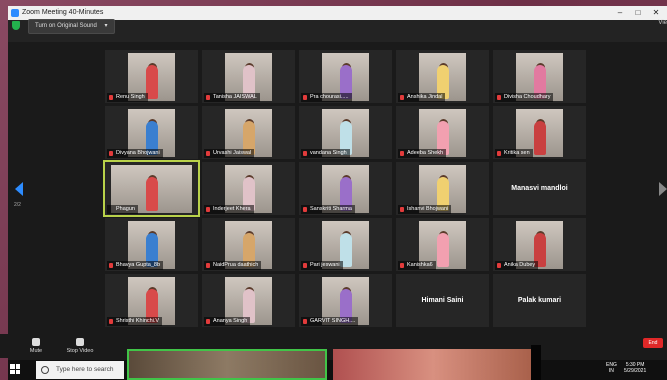 The width and height of the screenshot is (667, 380). I want to click on participant-tile: Sanskriti Sharma, so click(345, 188).